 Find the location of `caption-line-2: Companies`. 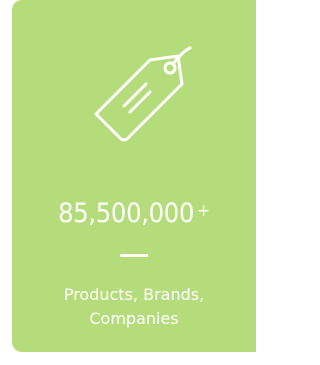

caption-line-2: Companies is located at coordinates (134, 318).